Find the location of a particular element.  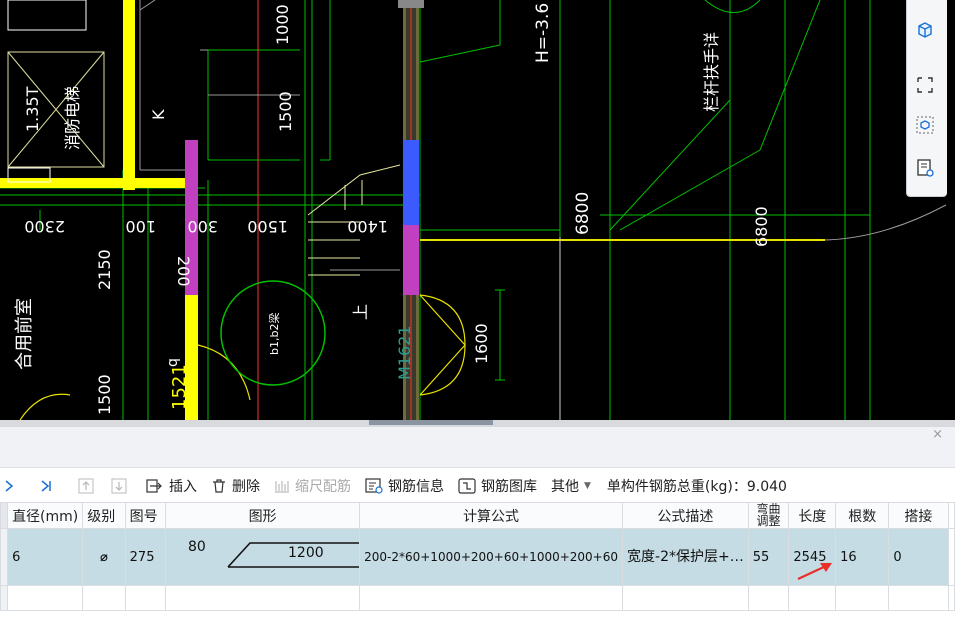

other-label: 其他 is located at coordinates (565, 487).